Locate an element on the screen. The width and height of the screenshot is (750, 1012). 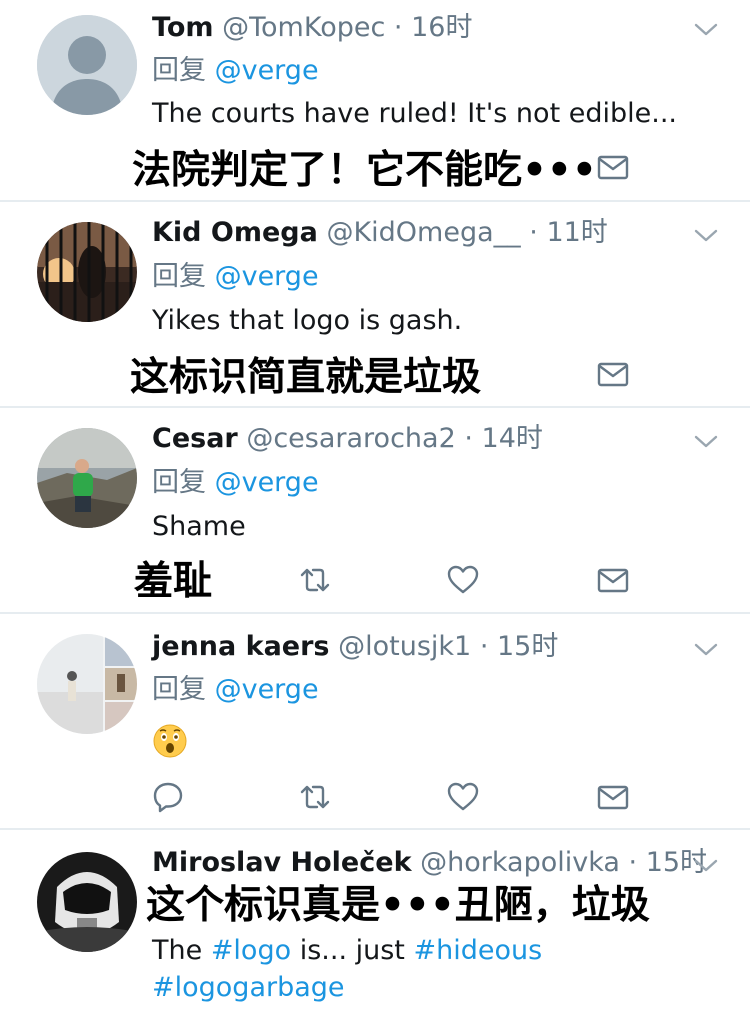
timestamp: 14时 is located at coordinates (512, 438).